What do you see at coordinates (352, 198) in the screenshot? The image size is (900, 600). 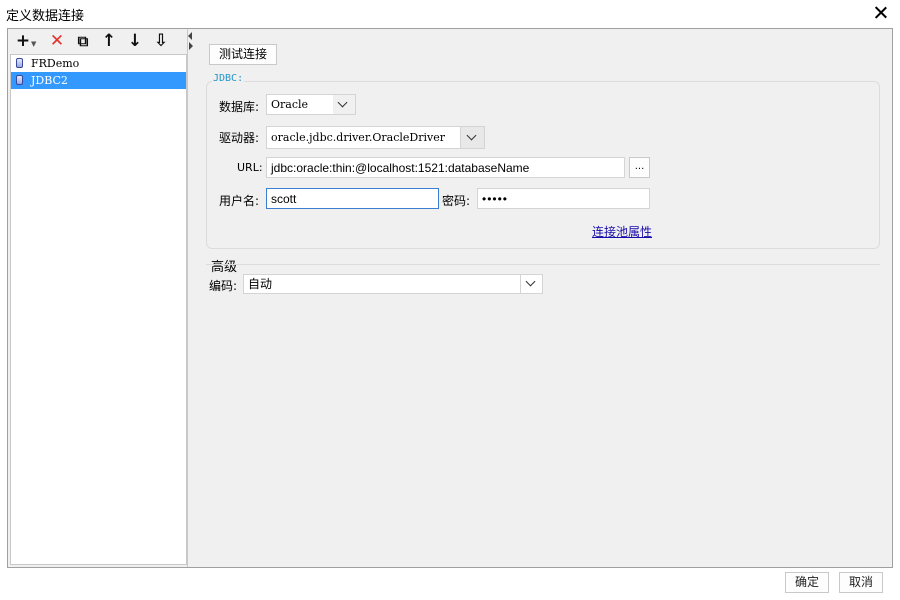 I see `username-input: scott` at bounding box center [352, 198].